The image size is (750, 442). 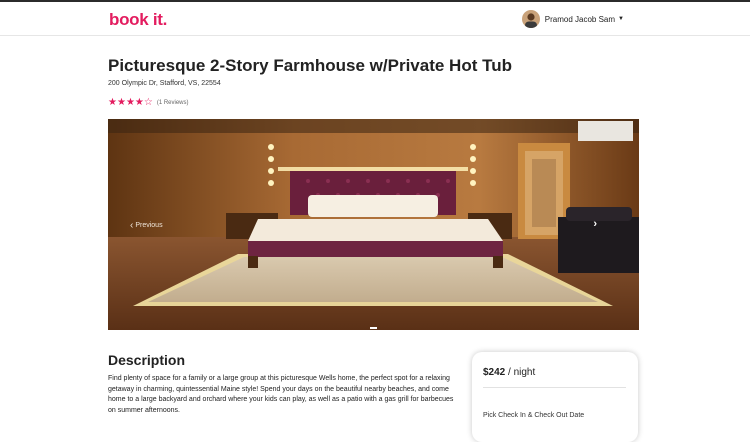 What do you see at coordinates (147, 360) in the screenshot?
I see `description-heading: Description` at bounding box center [147, 360].